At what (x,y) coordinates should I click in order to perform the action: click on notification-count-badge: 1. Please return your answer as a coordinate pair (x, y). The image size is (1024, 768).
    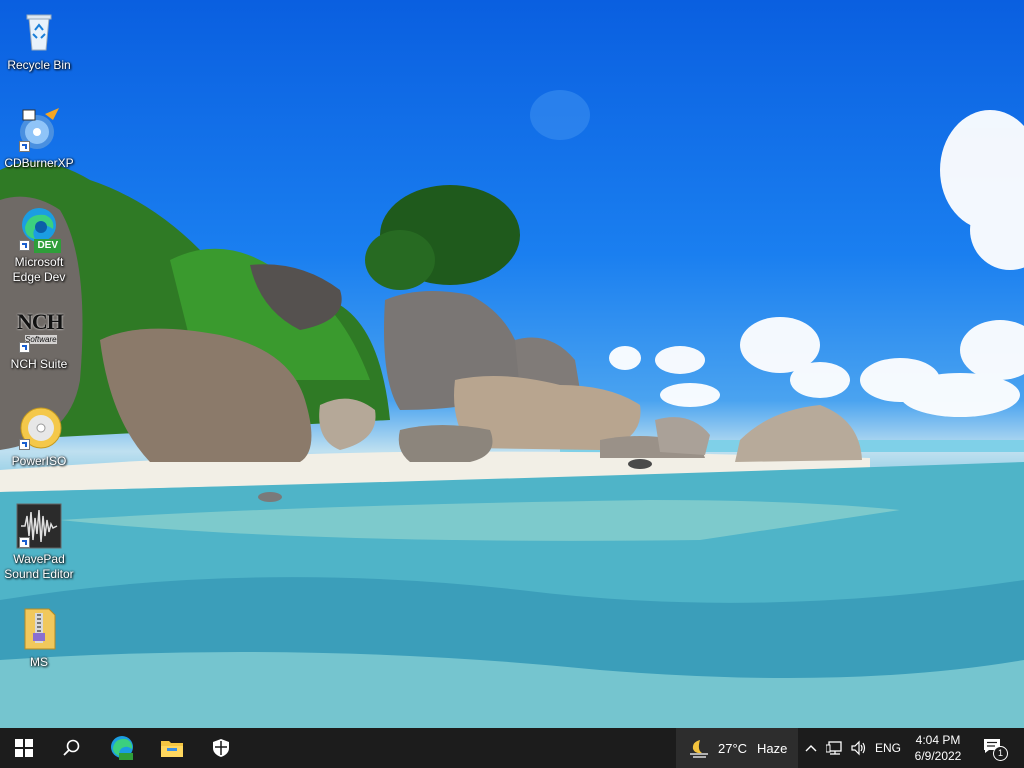
    Looking at the image, I should click on (1000, 753).